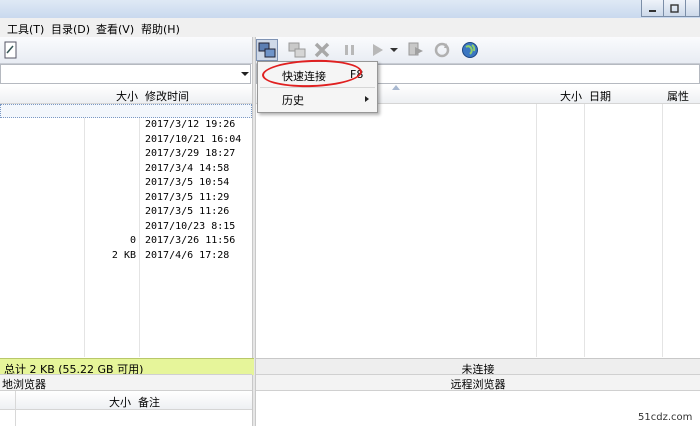 The image size is (700, 426). Describe the element at coordinates (149, 402) in the screenshot. I see `queue-header-note: 备注` at that location.